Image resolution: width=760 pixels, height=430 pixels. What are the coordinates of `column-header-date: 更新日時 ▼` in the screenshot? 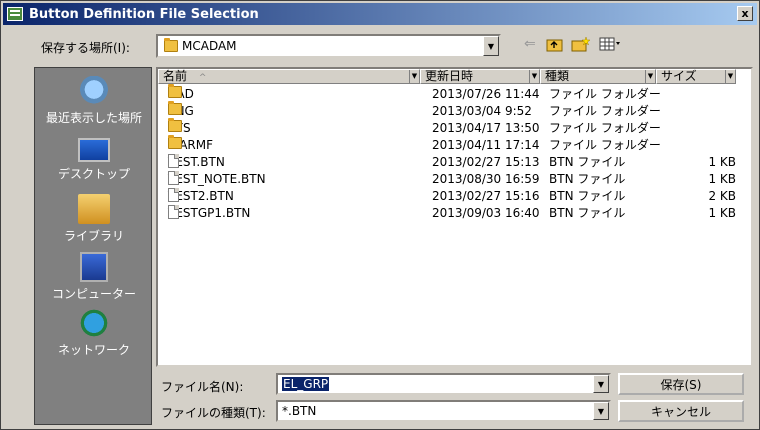 It's located at (480, 76).